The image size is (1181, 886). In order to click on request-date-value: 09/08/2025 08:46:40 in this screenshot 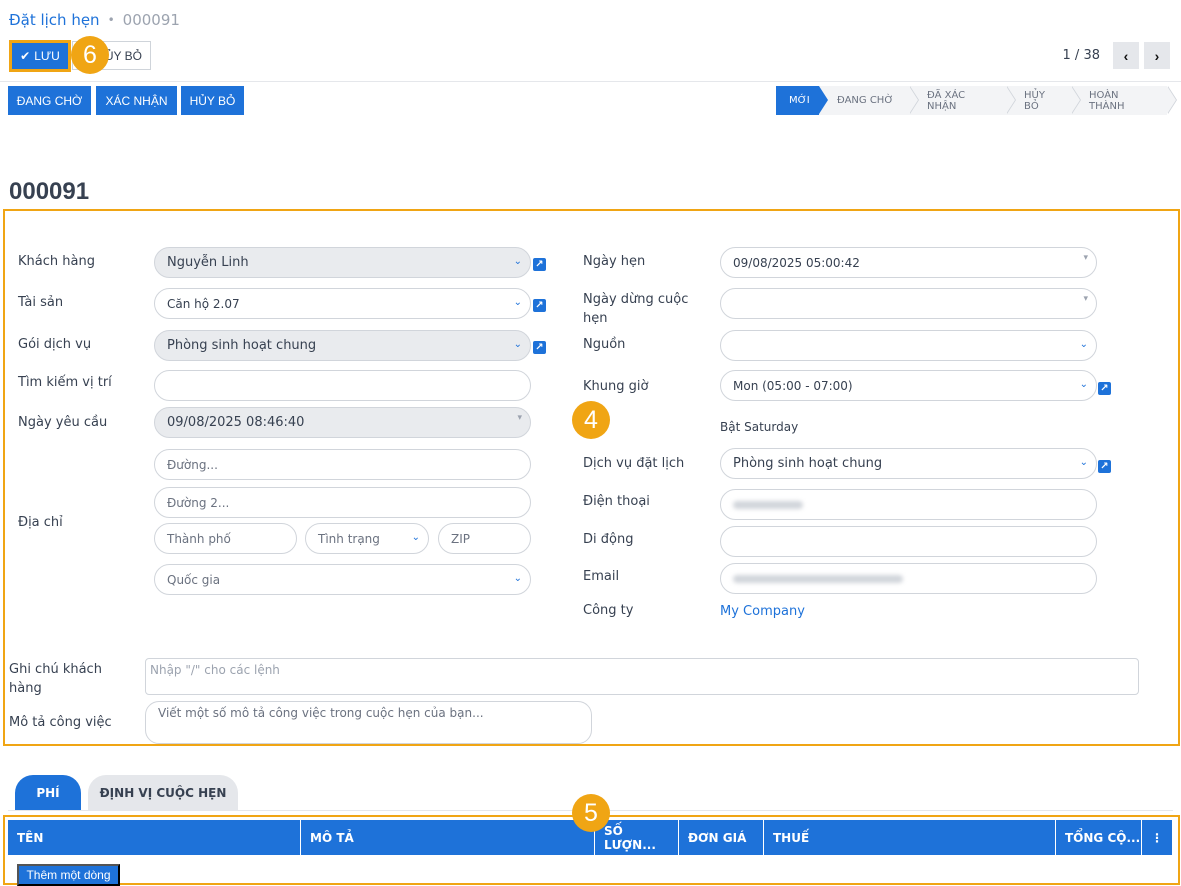, I will do `click(236, 422)`.